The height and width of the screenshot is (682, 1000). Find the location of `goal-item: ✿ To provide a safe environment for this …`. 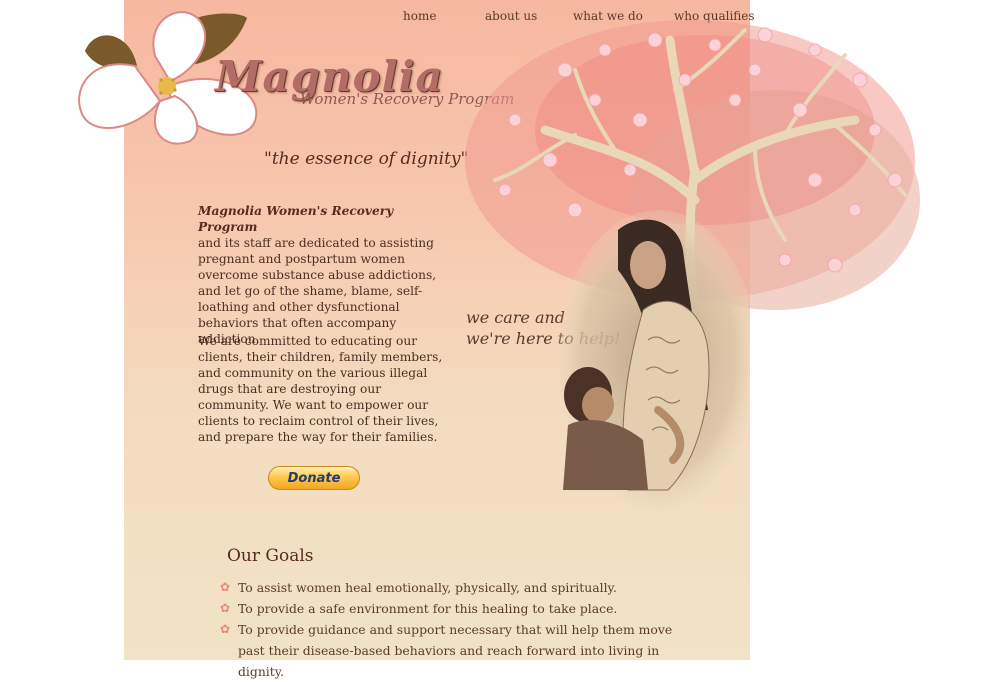

goal-item: ✿ To provide a safe environment for this … is located at coordinates (455, 608).